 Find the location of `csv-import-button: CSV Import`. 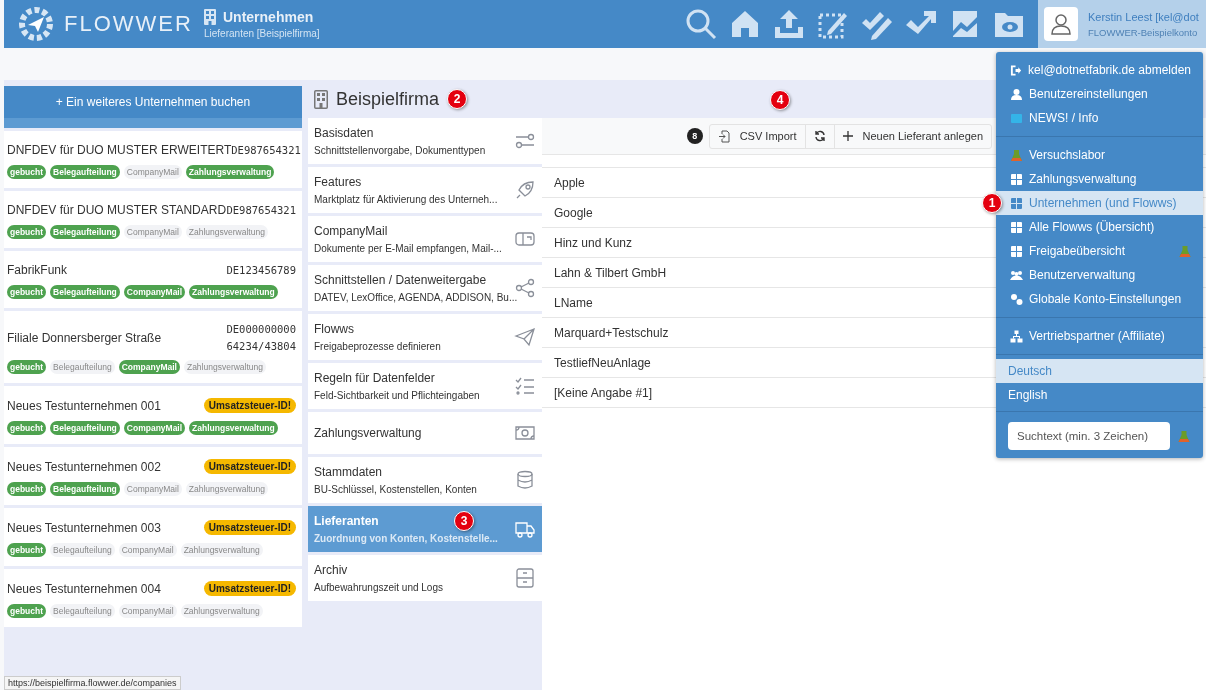

csv-import-button: CSV Import is located at coordinates (757, 136).